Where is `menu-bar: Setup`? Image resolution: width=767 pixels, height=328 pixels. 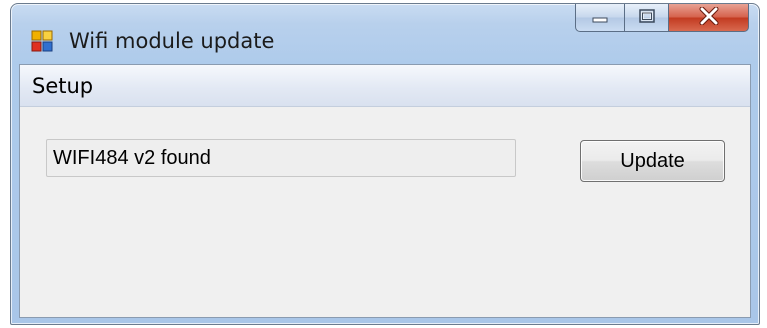
menu-bar: Setup is located at coordinates (385, 86).